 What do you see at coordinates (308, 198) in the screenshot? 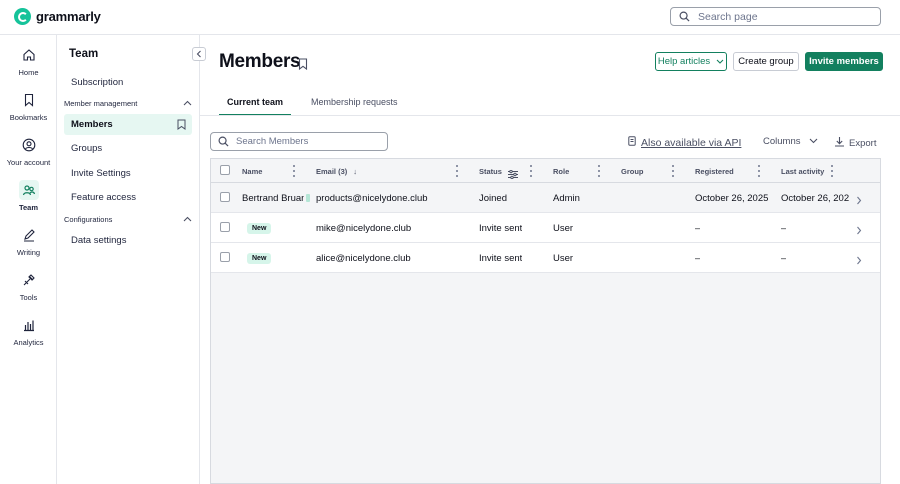
I see `truncation-marker` at bounding box center [308, 198].